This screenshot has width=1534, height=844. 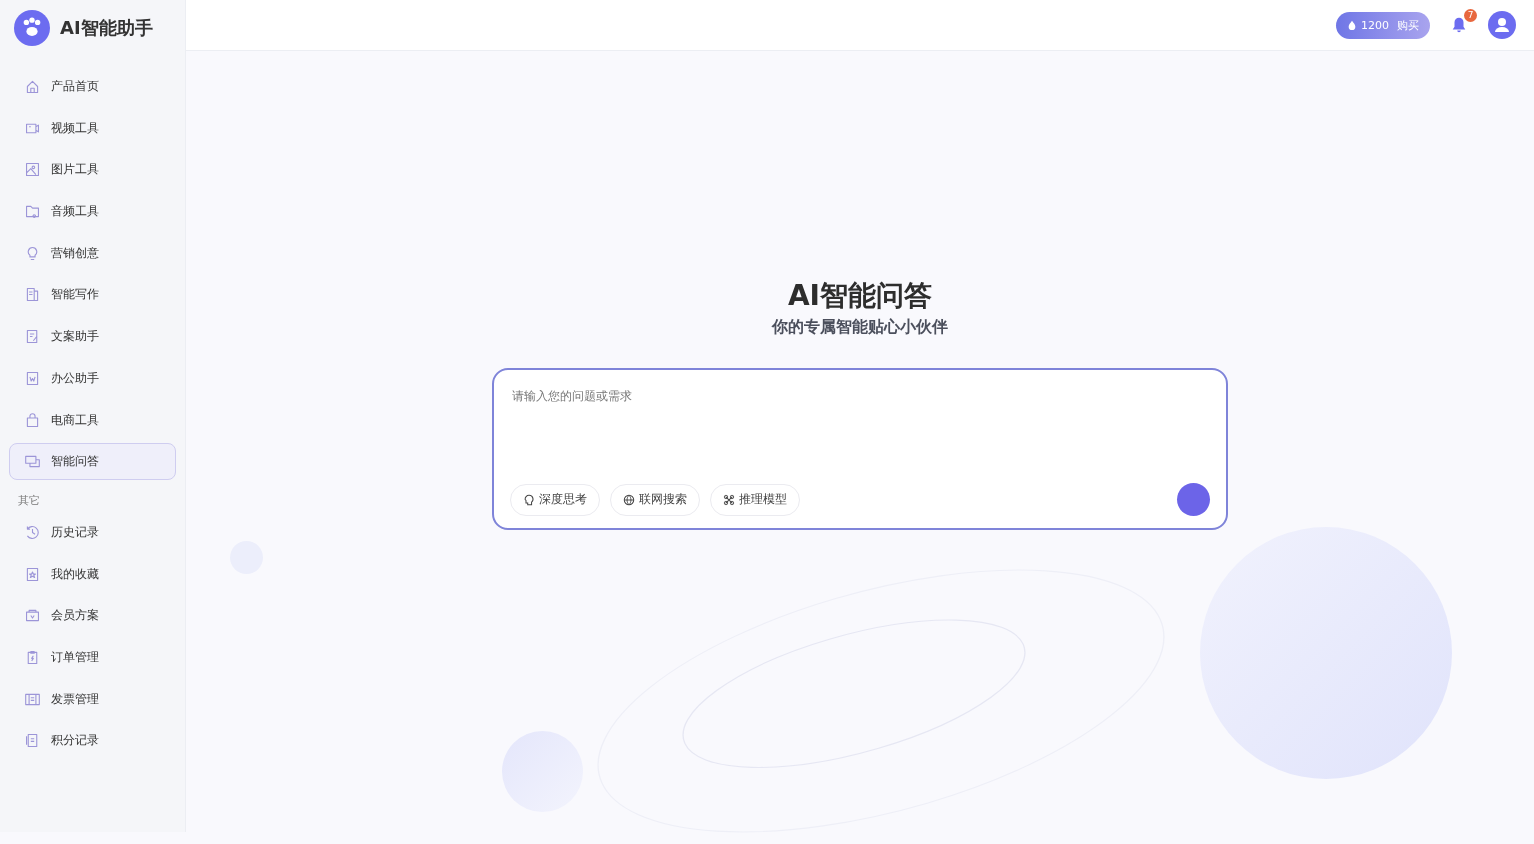 What do you see at coordinates (92, 170) in the screenshot?
I see `sidebar-item: 图片工具` at bounding box center [92, 170].